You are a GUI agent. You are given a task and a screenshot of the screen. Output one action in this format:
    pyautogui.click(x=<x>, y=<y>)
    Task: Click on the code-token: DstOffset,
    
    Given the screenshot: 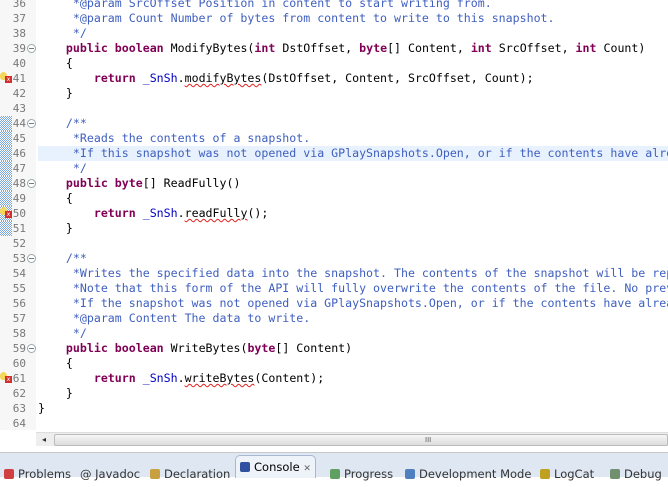 What is the action you would take?
    pyautogui.click(x=317, y=48)
    